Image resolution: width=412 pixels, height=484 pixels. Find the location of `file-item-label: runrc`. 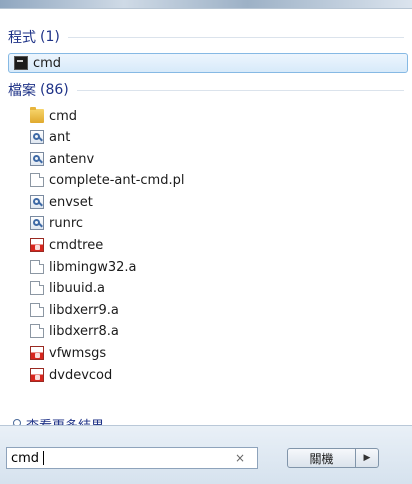

file-item-label: runrc is located at coordinates (66, 223).